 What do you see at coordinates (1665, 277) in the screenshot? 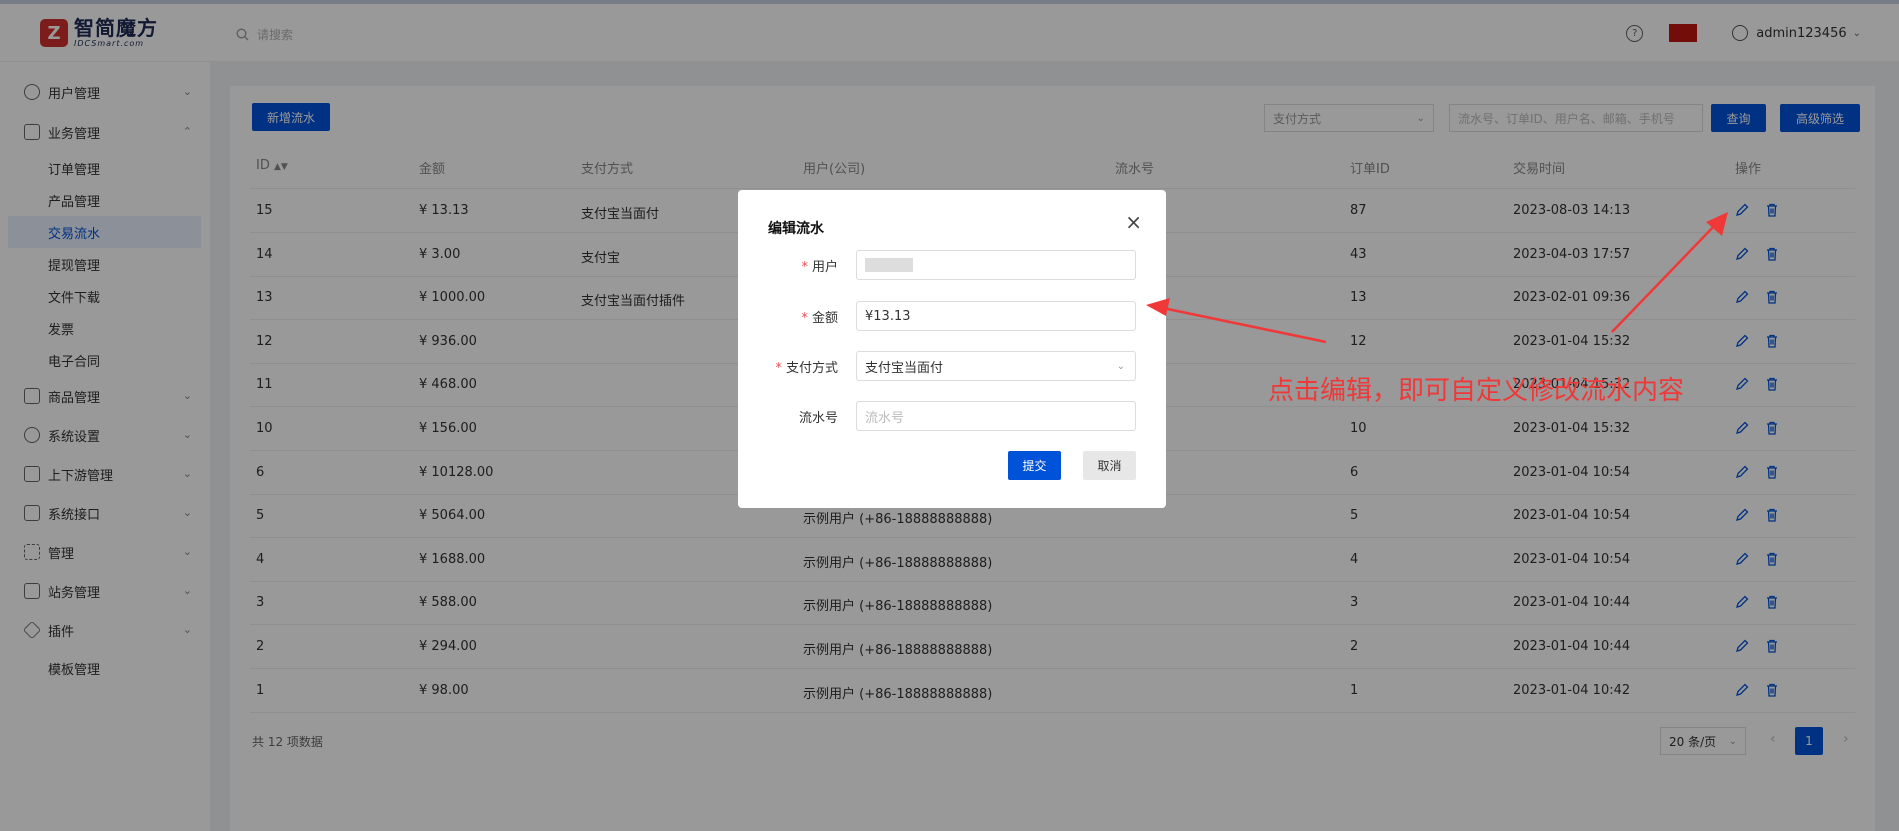
I see `annotation-arrow-to-edit` at bounding box center [1665, 277].